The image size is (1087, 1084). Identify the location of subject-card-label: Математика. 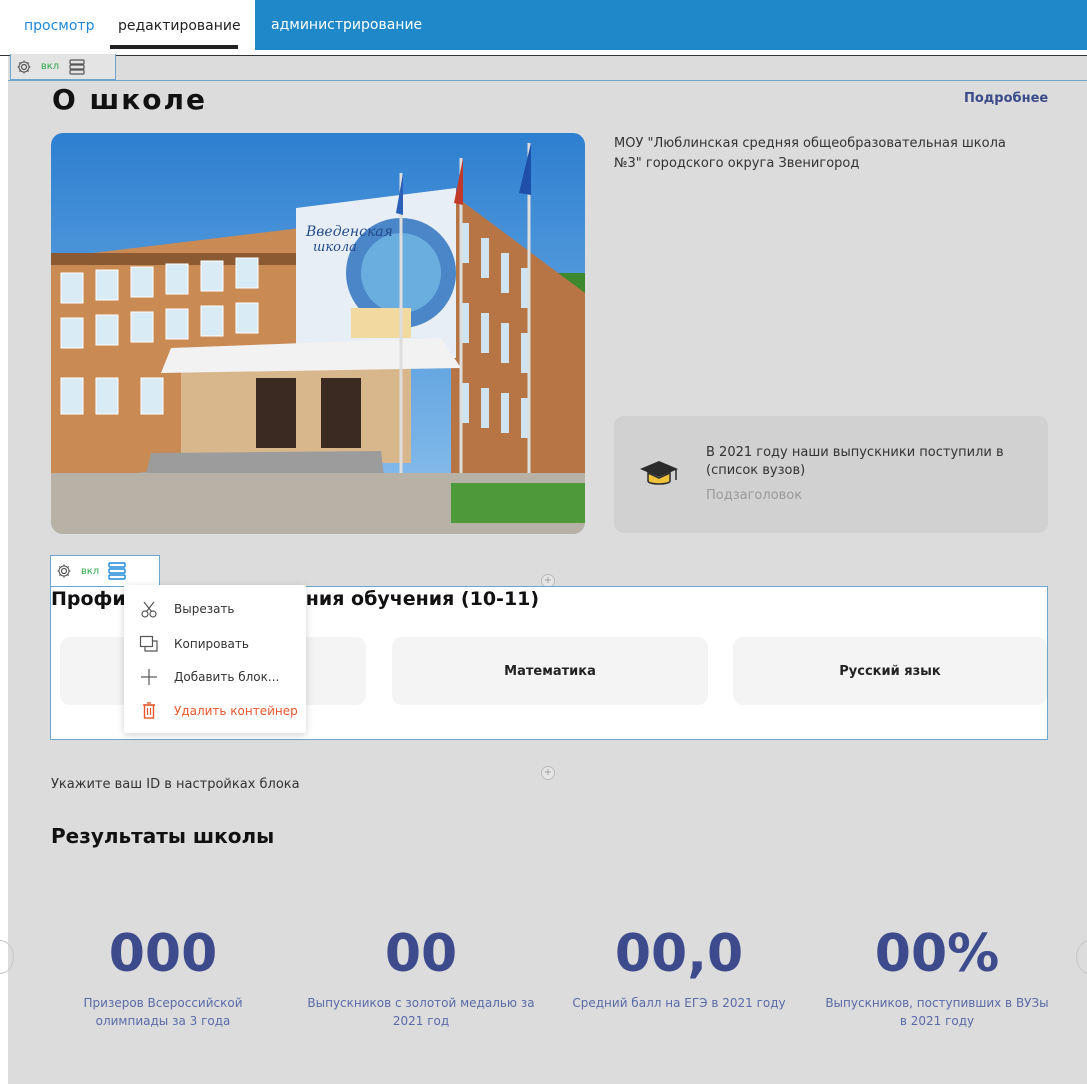
(550, 671).